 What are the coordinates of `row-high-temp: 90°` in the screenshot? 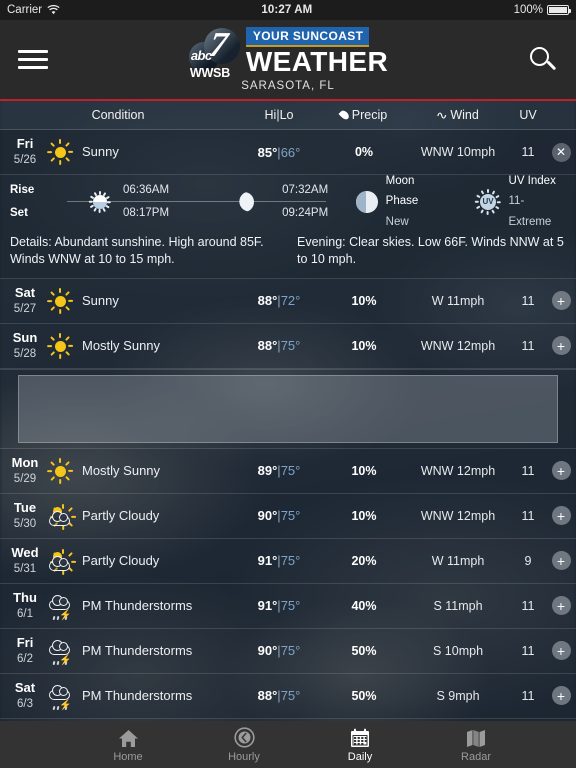 It's located at (267, 516).